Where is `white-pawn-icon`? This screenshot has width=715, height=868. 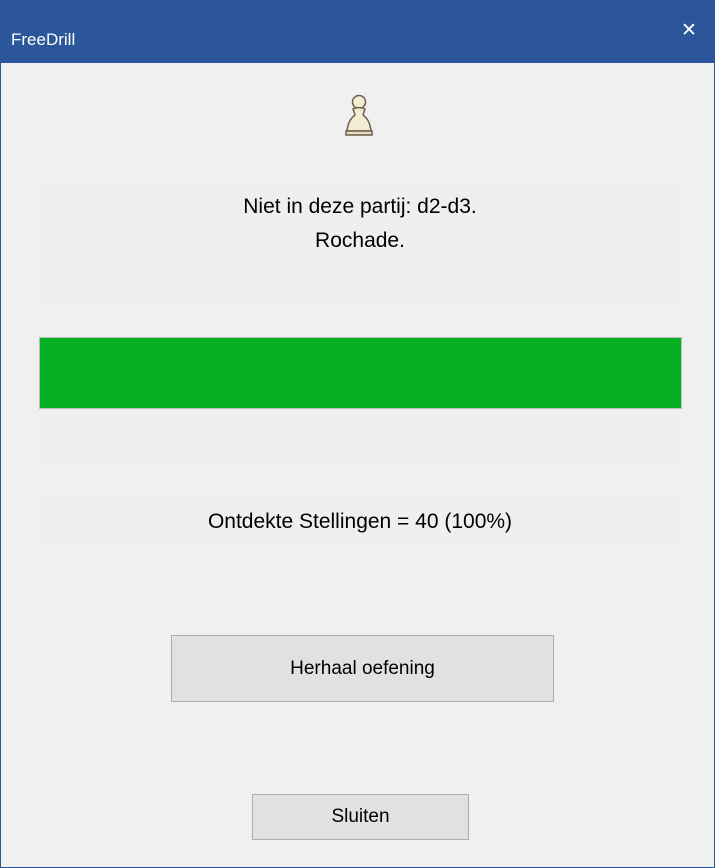
white-pawn-icon is located at coordinates (359, 115).